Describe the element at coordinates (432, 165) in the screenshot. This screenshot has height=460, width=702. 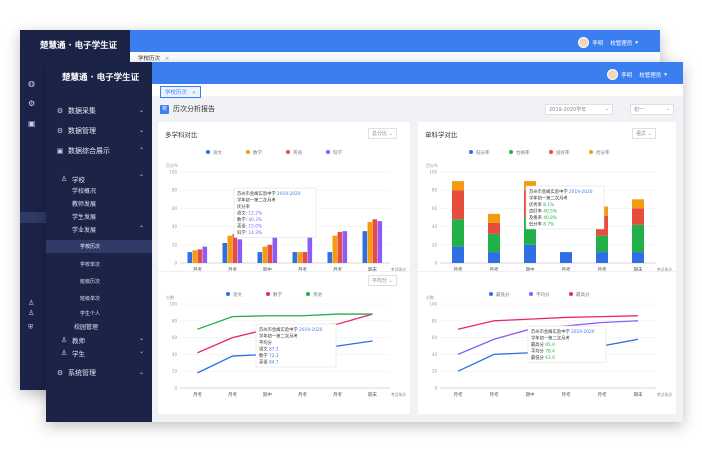
I see `y-axis-label: 百分%` at that location.